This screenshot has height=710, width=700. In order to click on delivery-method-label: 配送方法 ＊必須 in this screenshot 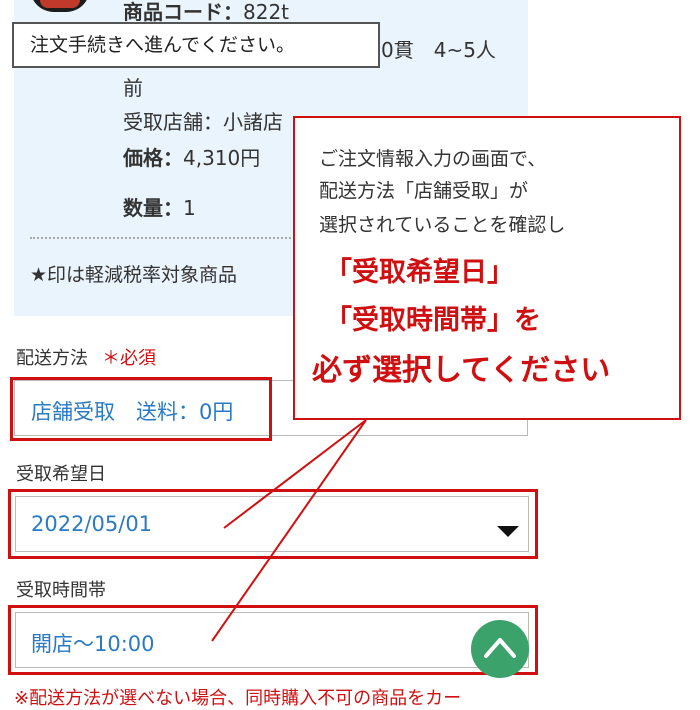, I will do `click(86, 357)`.